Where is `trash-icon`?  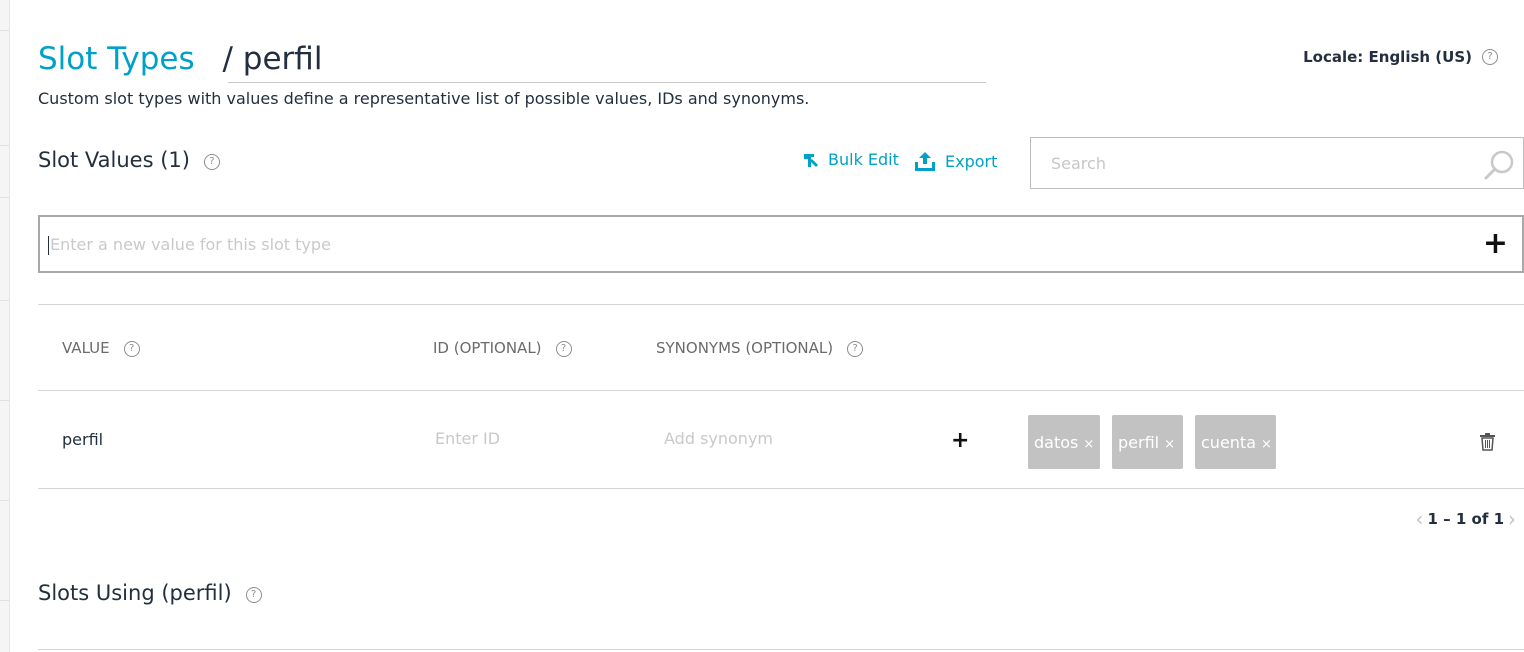
trash-icon is located at coordinates (1487, 441).